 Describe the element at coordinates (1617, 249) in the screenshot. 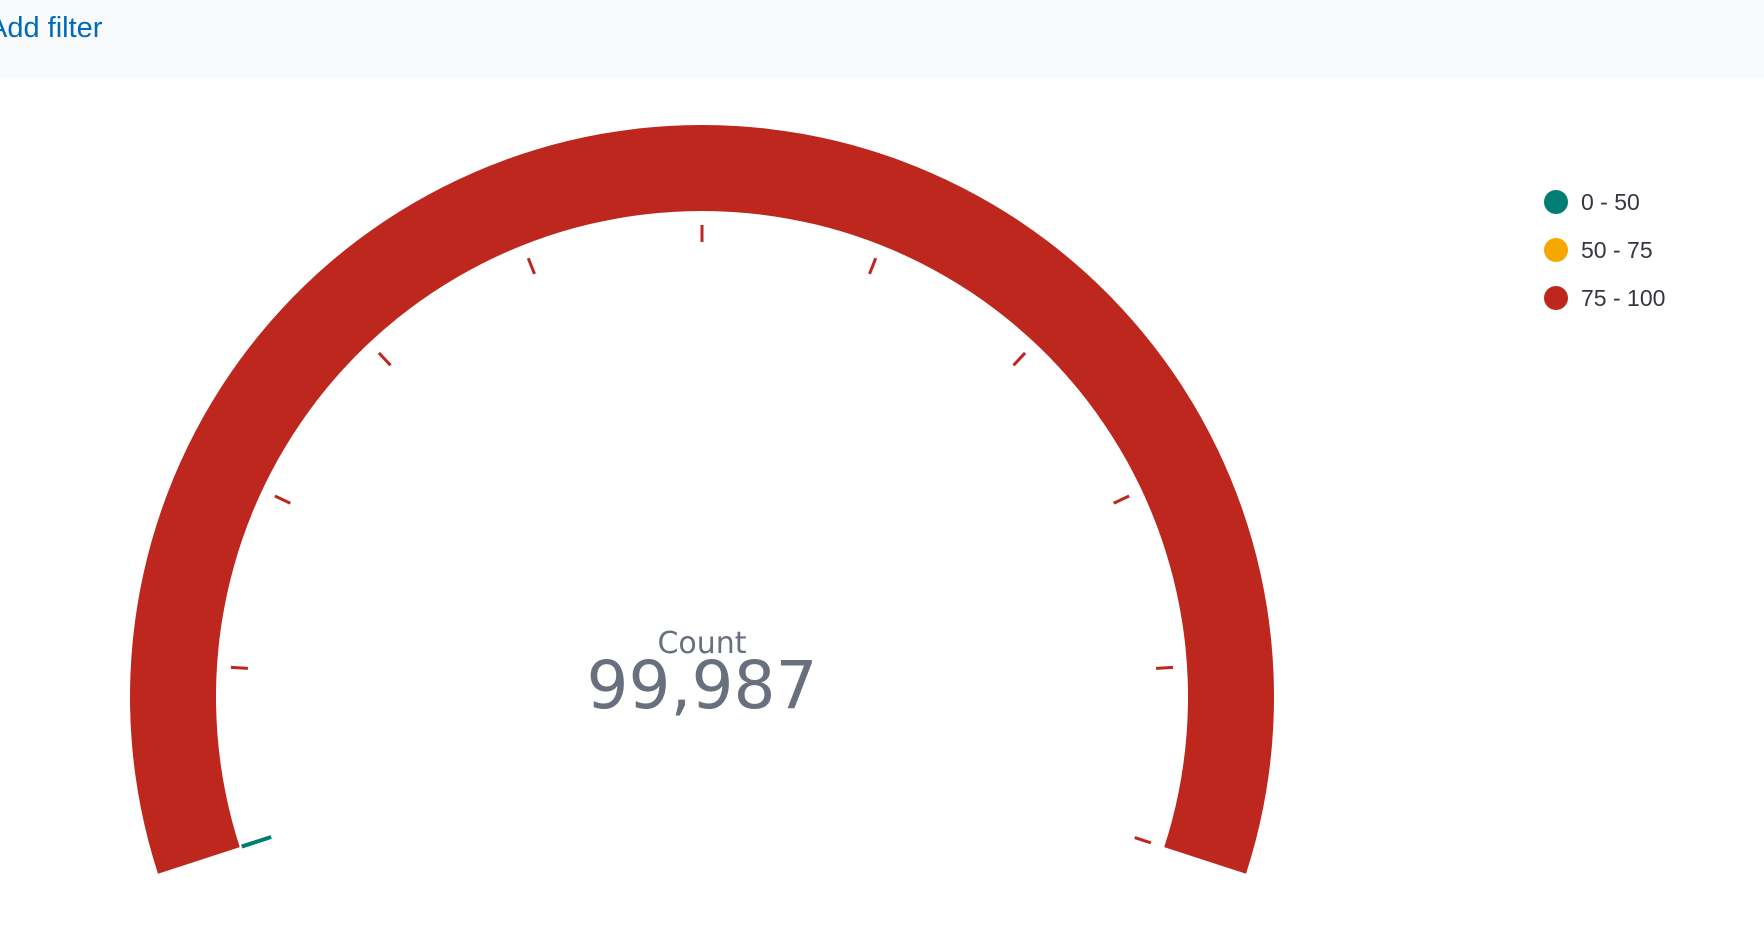

I see `legend-label: 50 - 75` at that location.